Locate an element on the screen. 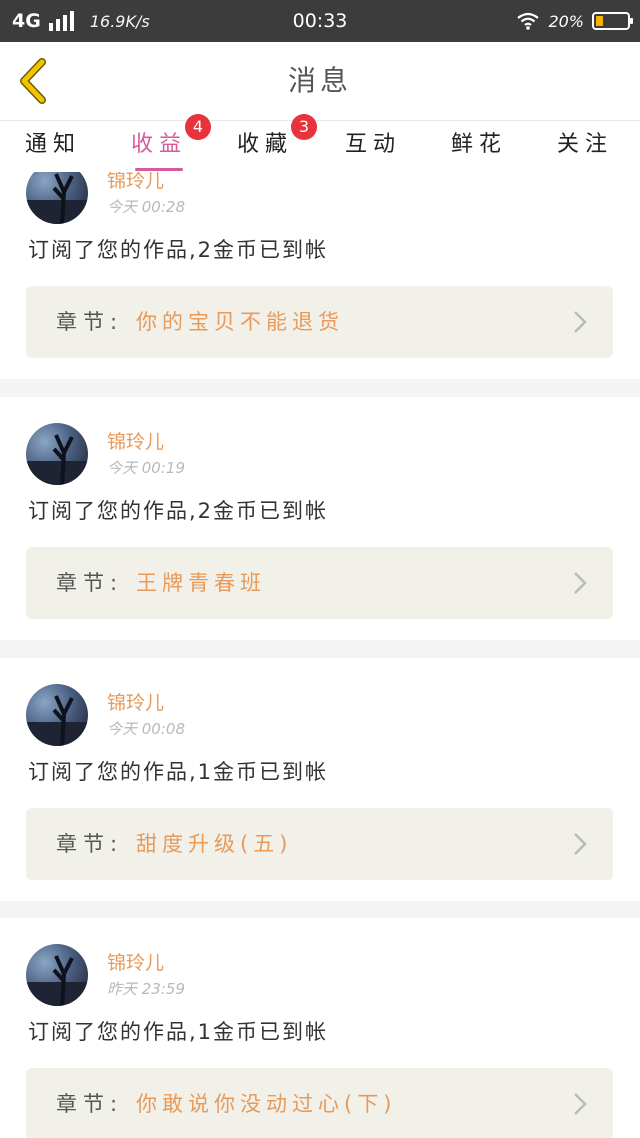 This screenshot has height=1138, width=640. tab-label: 通知 is located at coordinates (52, 144).